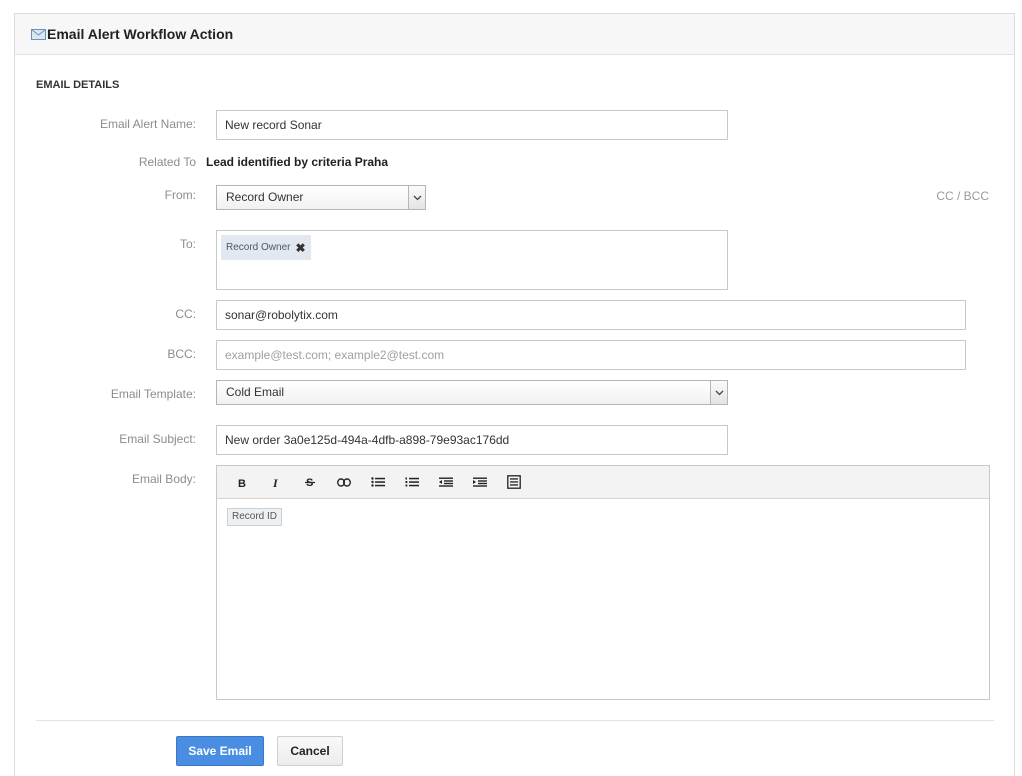 The width and height of the screenshot is (1022, 776). What do you see at coordinates (310, 751) in the screenshot?
I see `cancel-button: Cancel` at bounding box center [310, 751].